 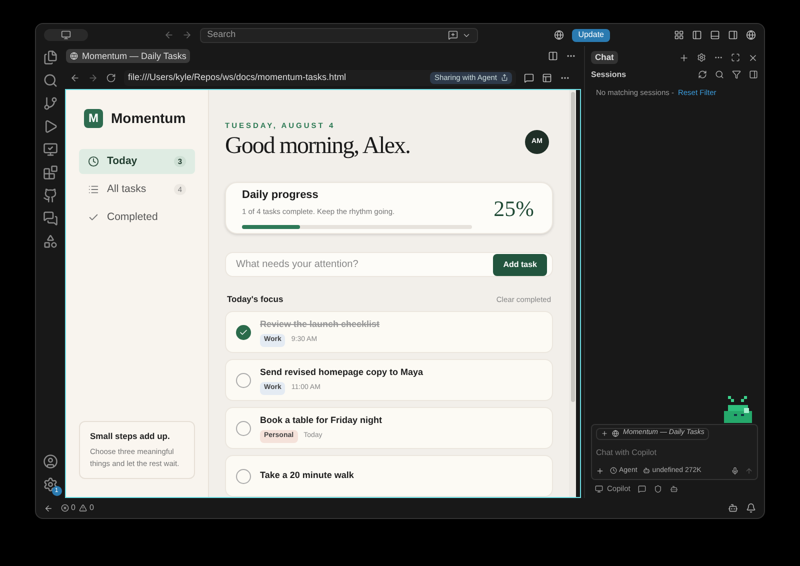 I want to click on layout-toggle, so click(x=66, y=35).